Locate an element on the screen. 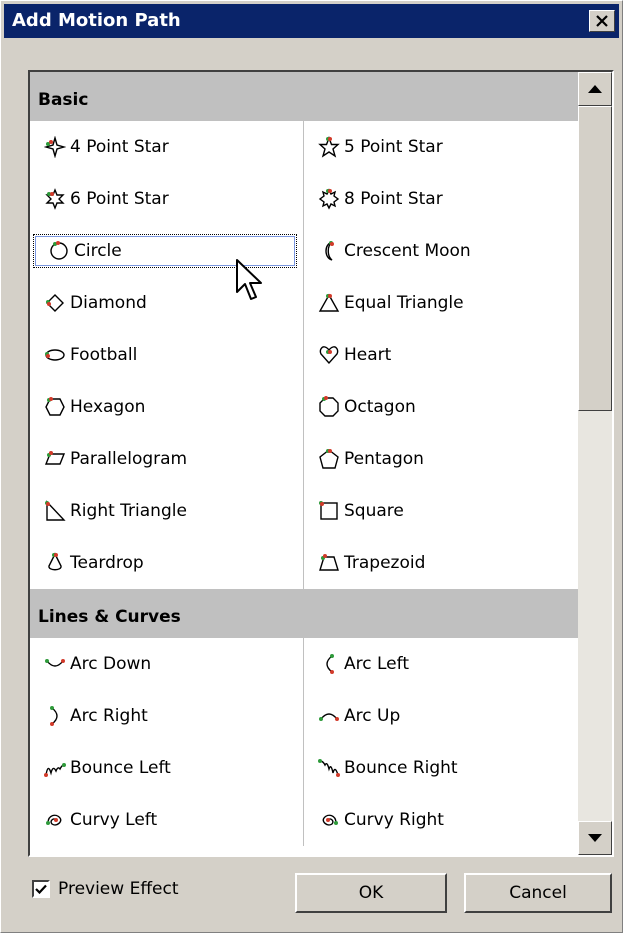 This screenshot has height=933, width=623. motion-path-item: Trapezoid is located at coordinates (440, 563).